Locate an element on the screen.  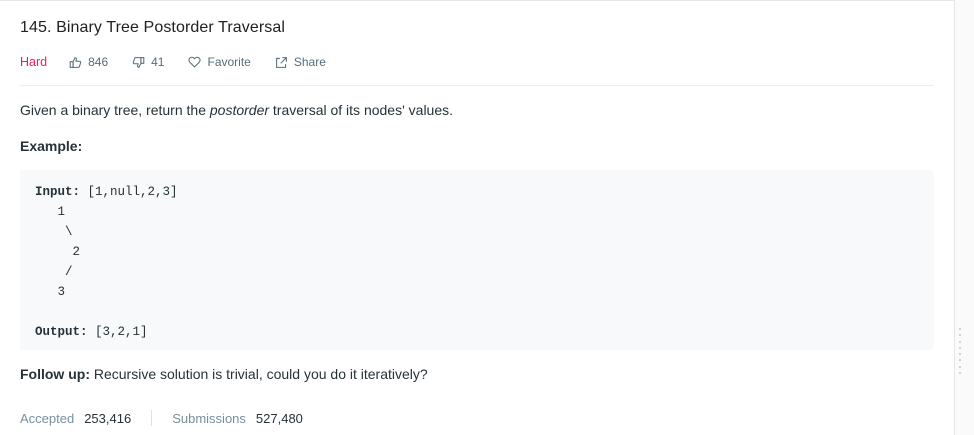
dislike-button: 41 is located at coordinates (148, 62).